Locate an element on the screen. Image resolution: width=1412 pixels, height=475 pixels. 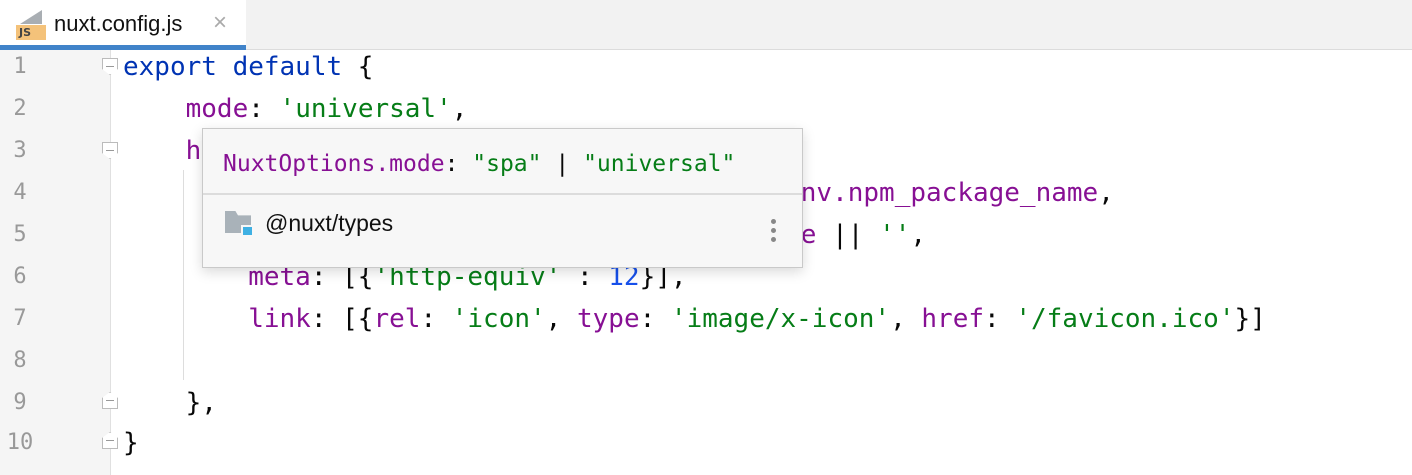
line-number: 4 is located at coordinates (20, 192).